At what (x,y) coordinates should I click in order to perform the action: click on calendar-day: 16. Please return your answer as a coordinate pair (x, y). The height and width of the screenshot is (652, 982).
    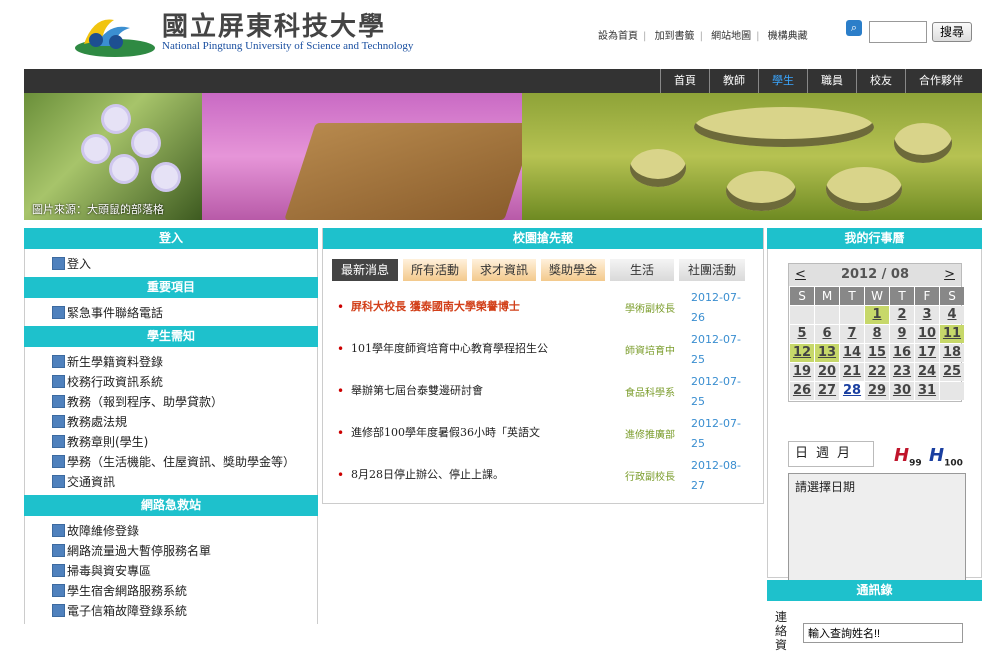
    Looking at the image, I should click on (902, 353).